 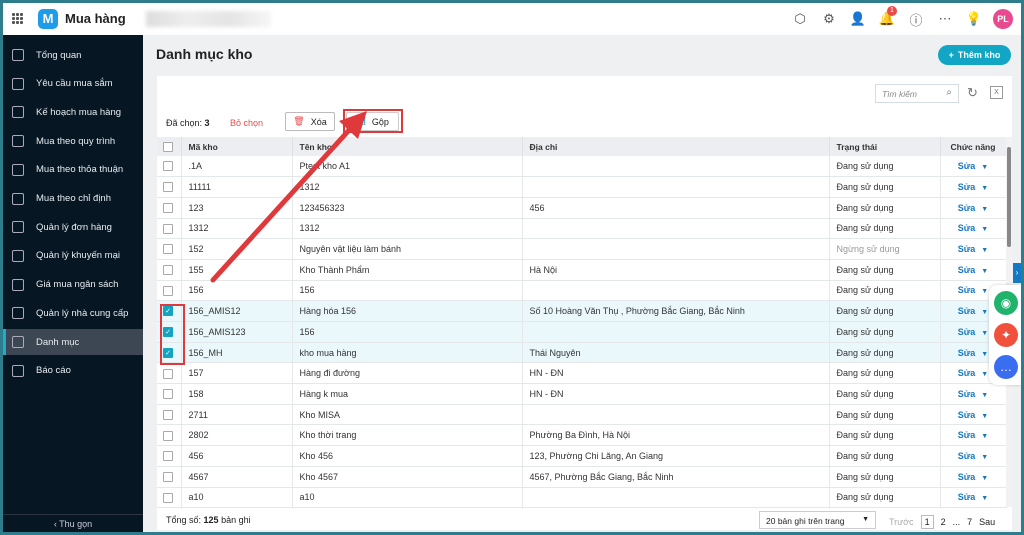 What do you see at coordinates (582, 229) in the screenshot?
I see `table-row: 1312 1312 Đang sử dụng Sửa ▼` at bounding box center [582, 229].